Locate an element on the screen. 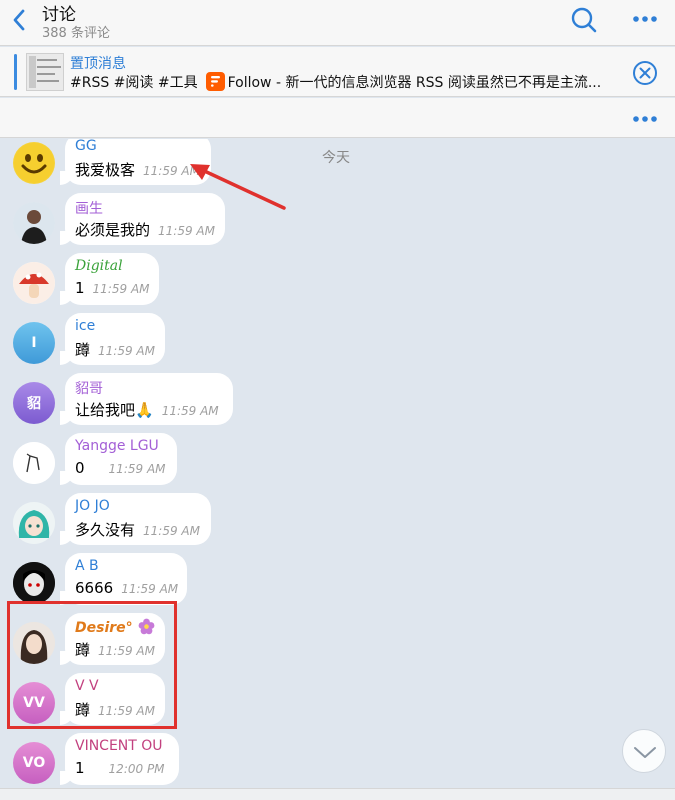  sender-name: GG is located at coordinates (86, 146).